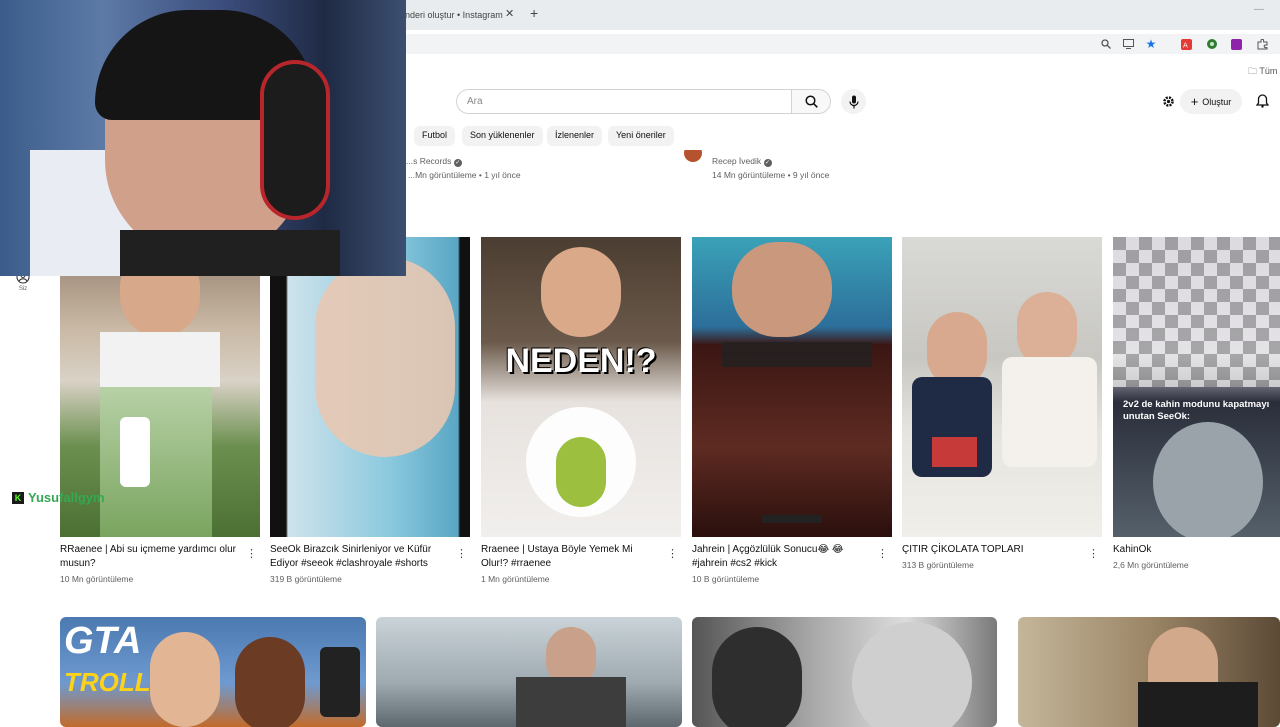 Image resolution: width=1280 pixels, height=727 pixels. What do you see at coordinates (992, 550) in the screenshot?
I see `short-title-5: ÇITIR ÇİKOLATA TOPLARI` at bounding box center [992, 550].